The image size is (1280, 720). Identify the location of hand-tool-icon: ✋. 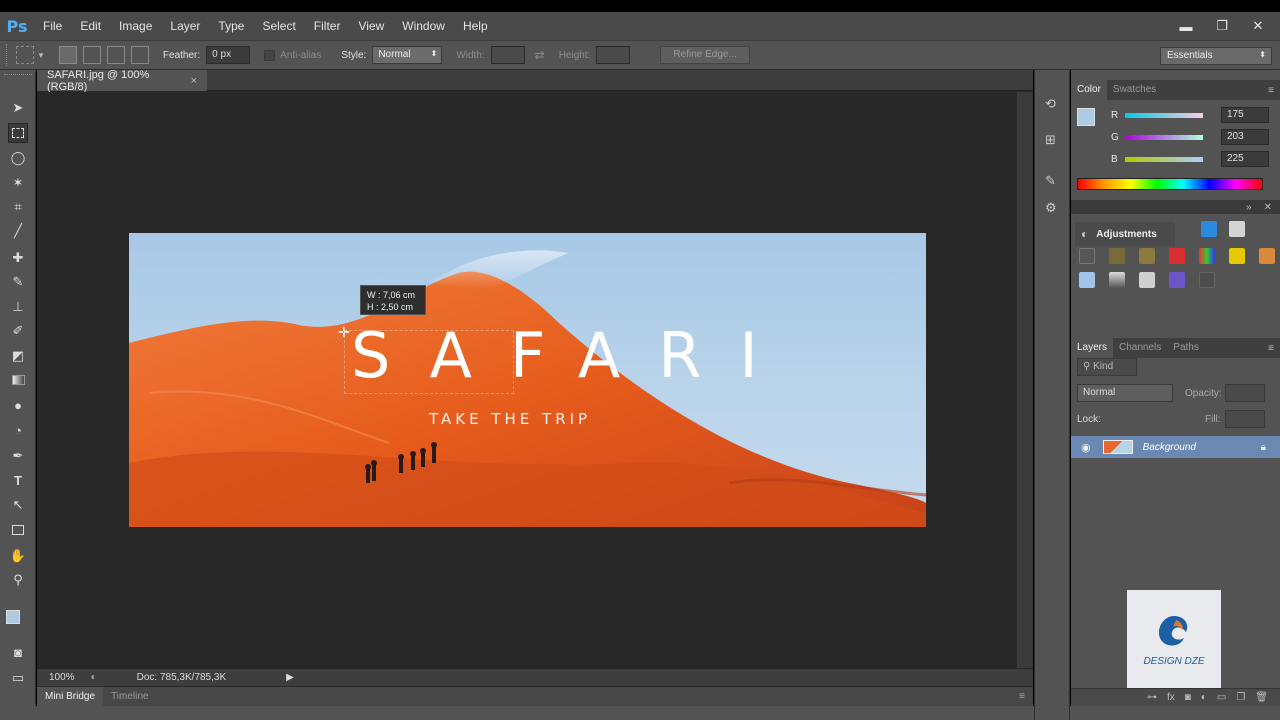
(18, 556).